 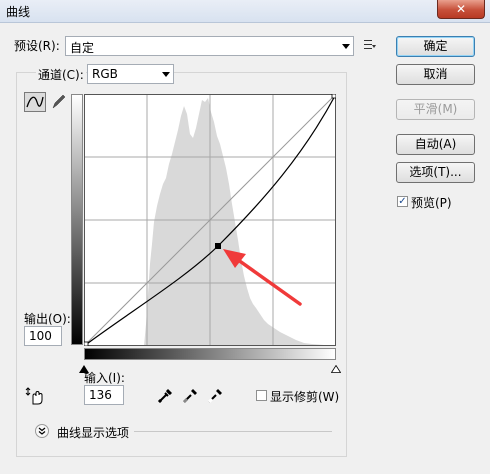 What do you see at coordinates (47, 319) in the screenshot?
I see `output-label: 输出(O):` at bounding box center [47, 319].